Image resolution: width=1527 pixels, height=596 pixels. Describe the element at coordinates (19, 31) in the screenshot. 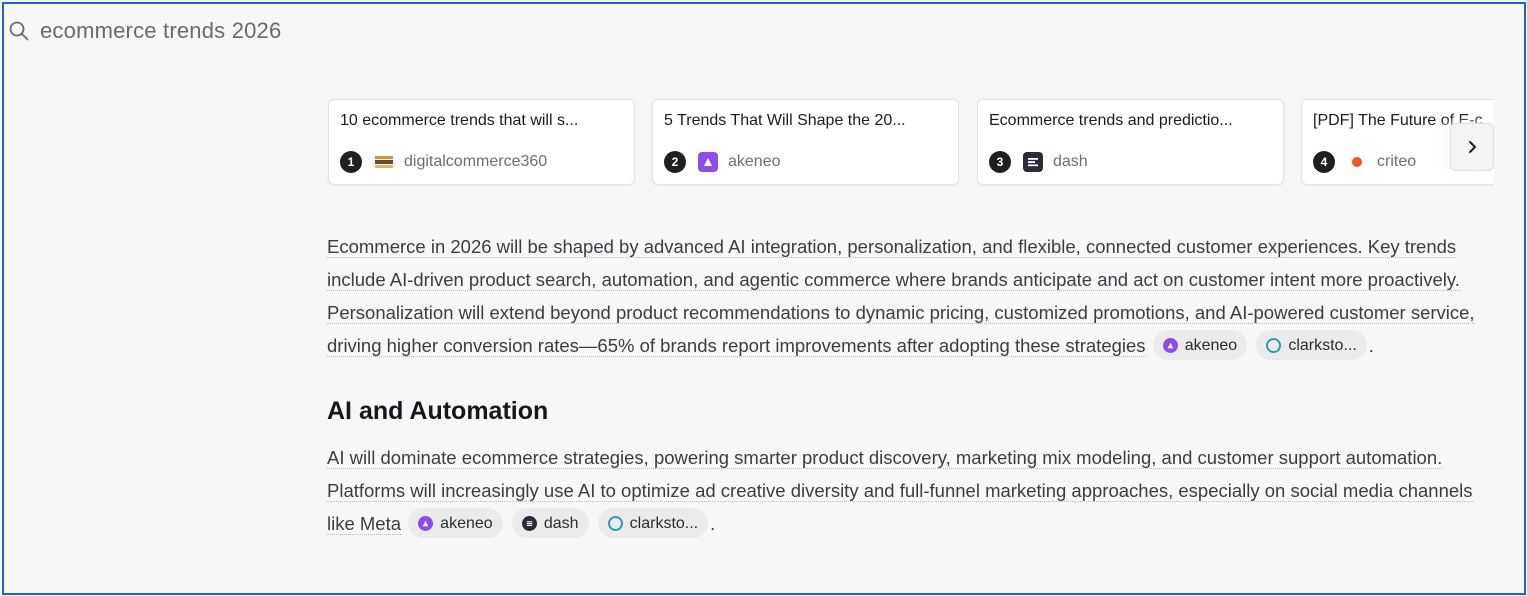

I see `search-icon` at that location.